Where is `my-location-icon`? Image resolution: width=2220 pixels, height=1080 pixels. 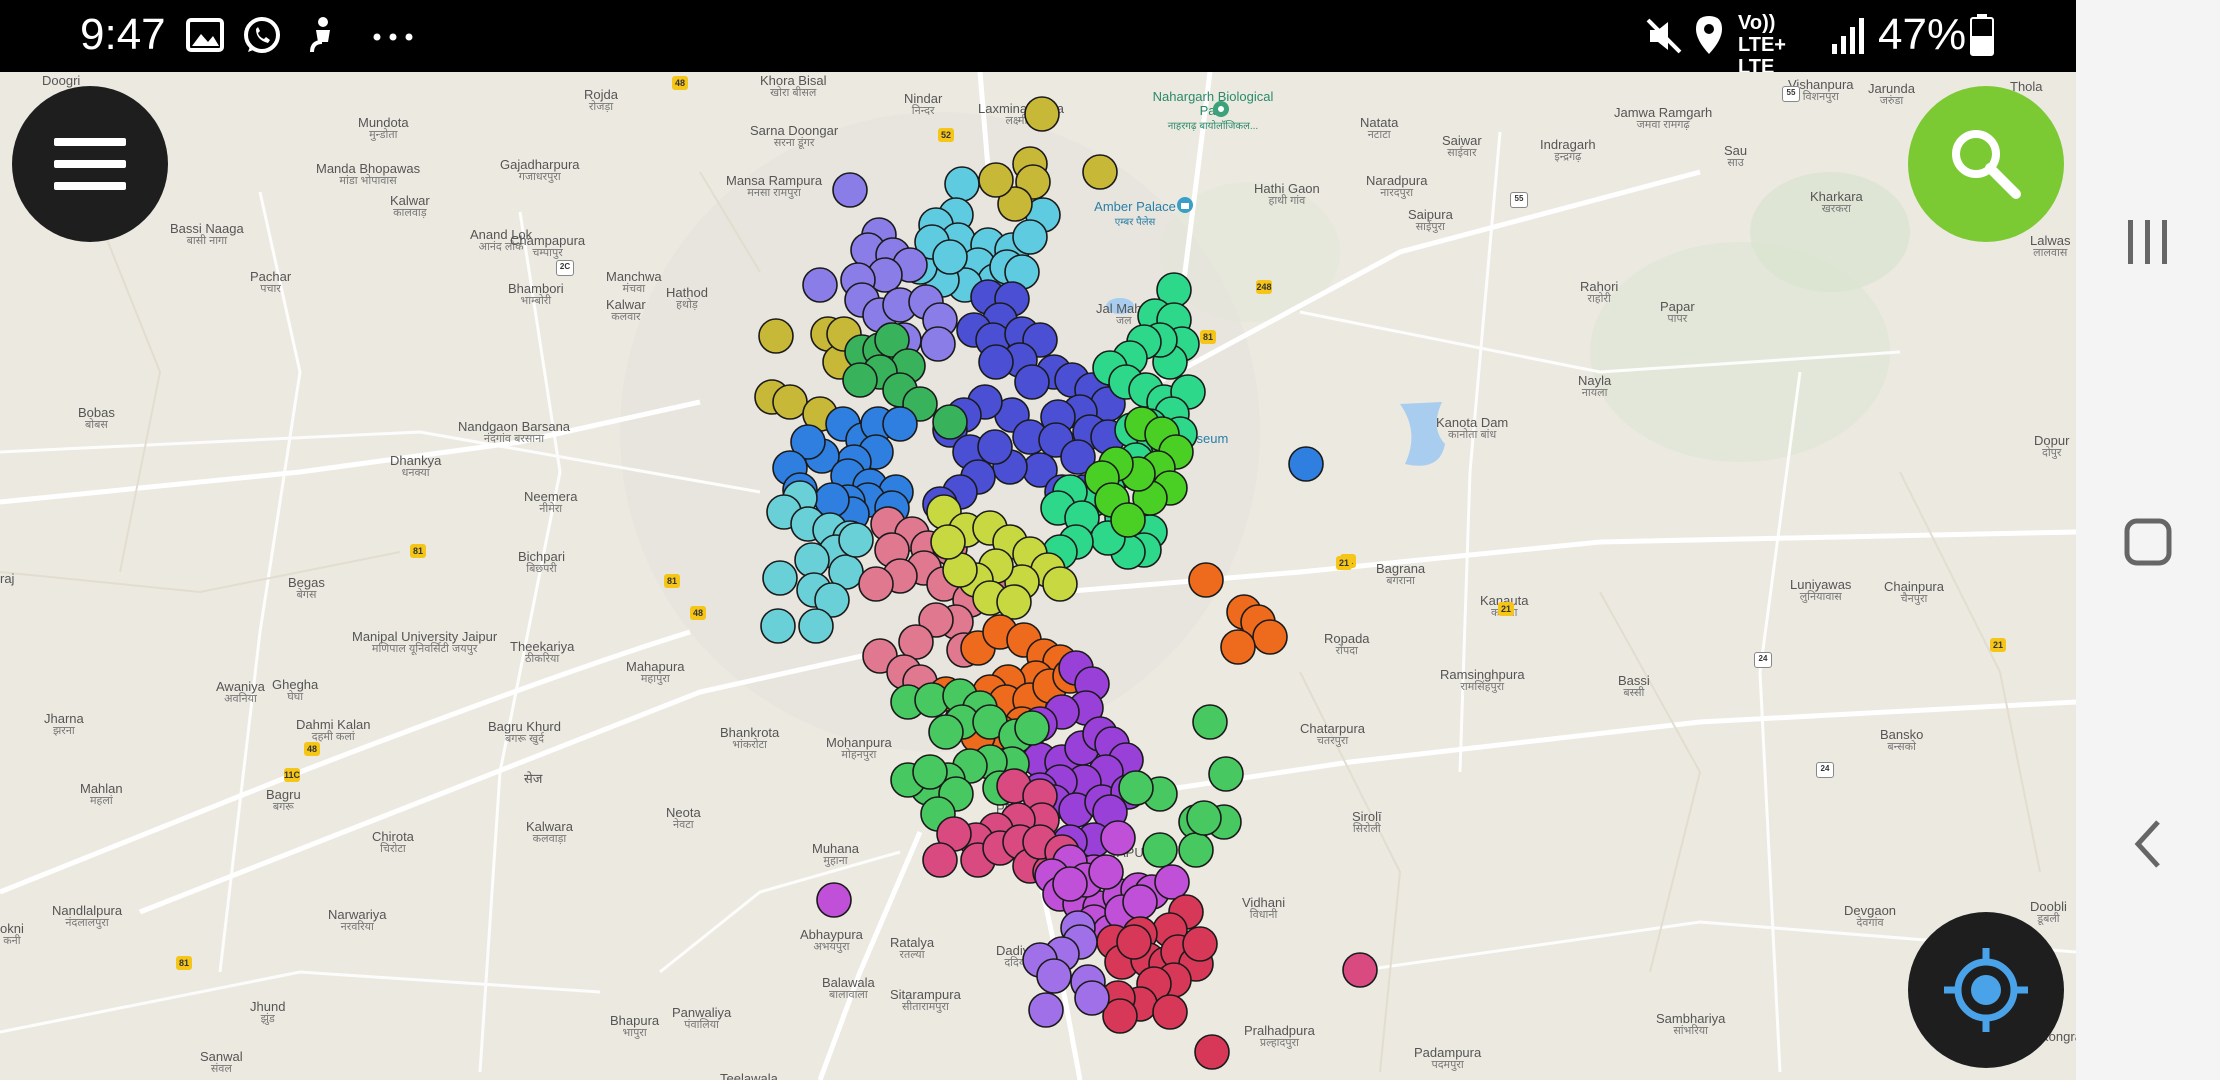 my-location-icon is located at coordinates (1986, 990).